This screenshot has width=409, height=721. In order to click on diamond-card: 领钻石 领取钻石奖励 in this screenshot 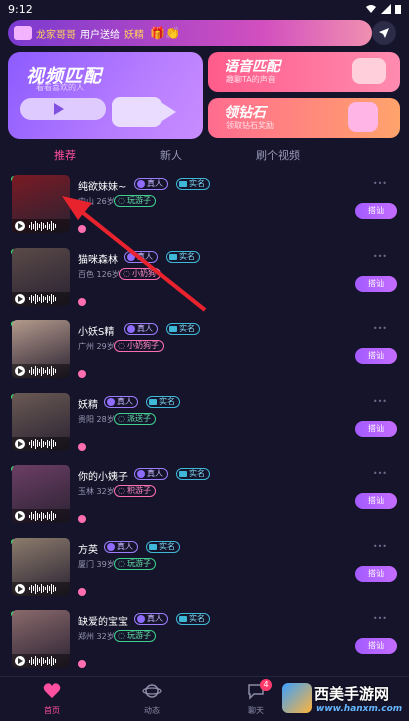, I will do `click(304, 118)`.